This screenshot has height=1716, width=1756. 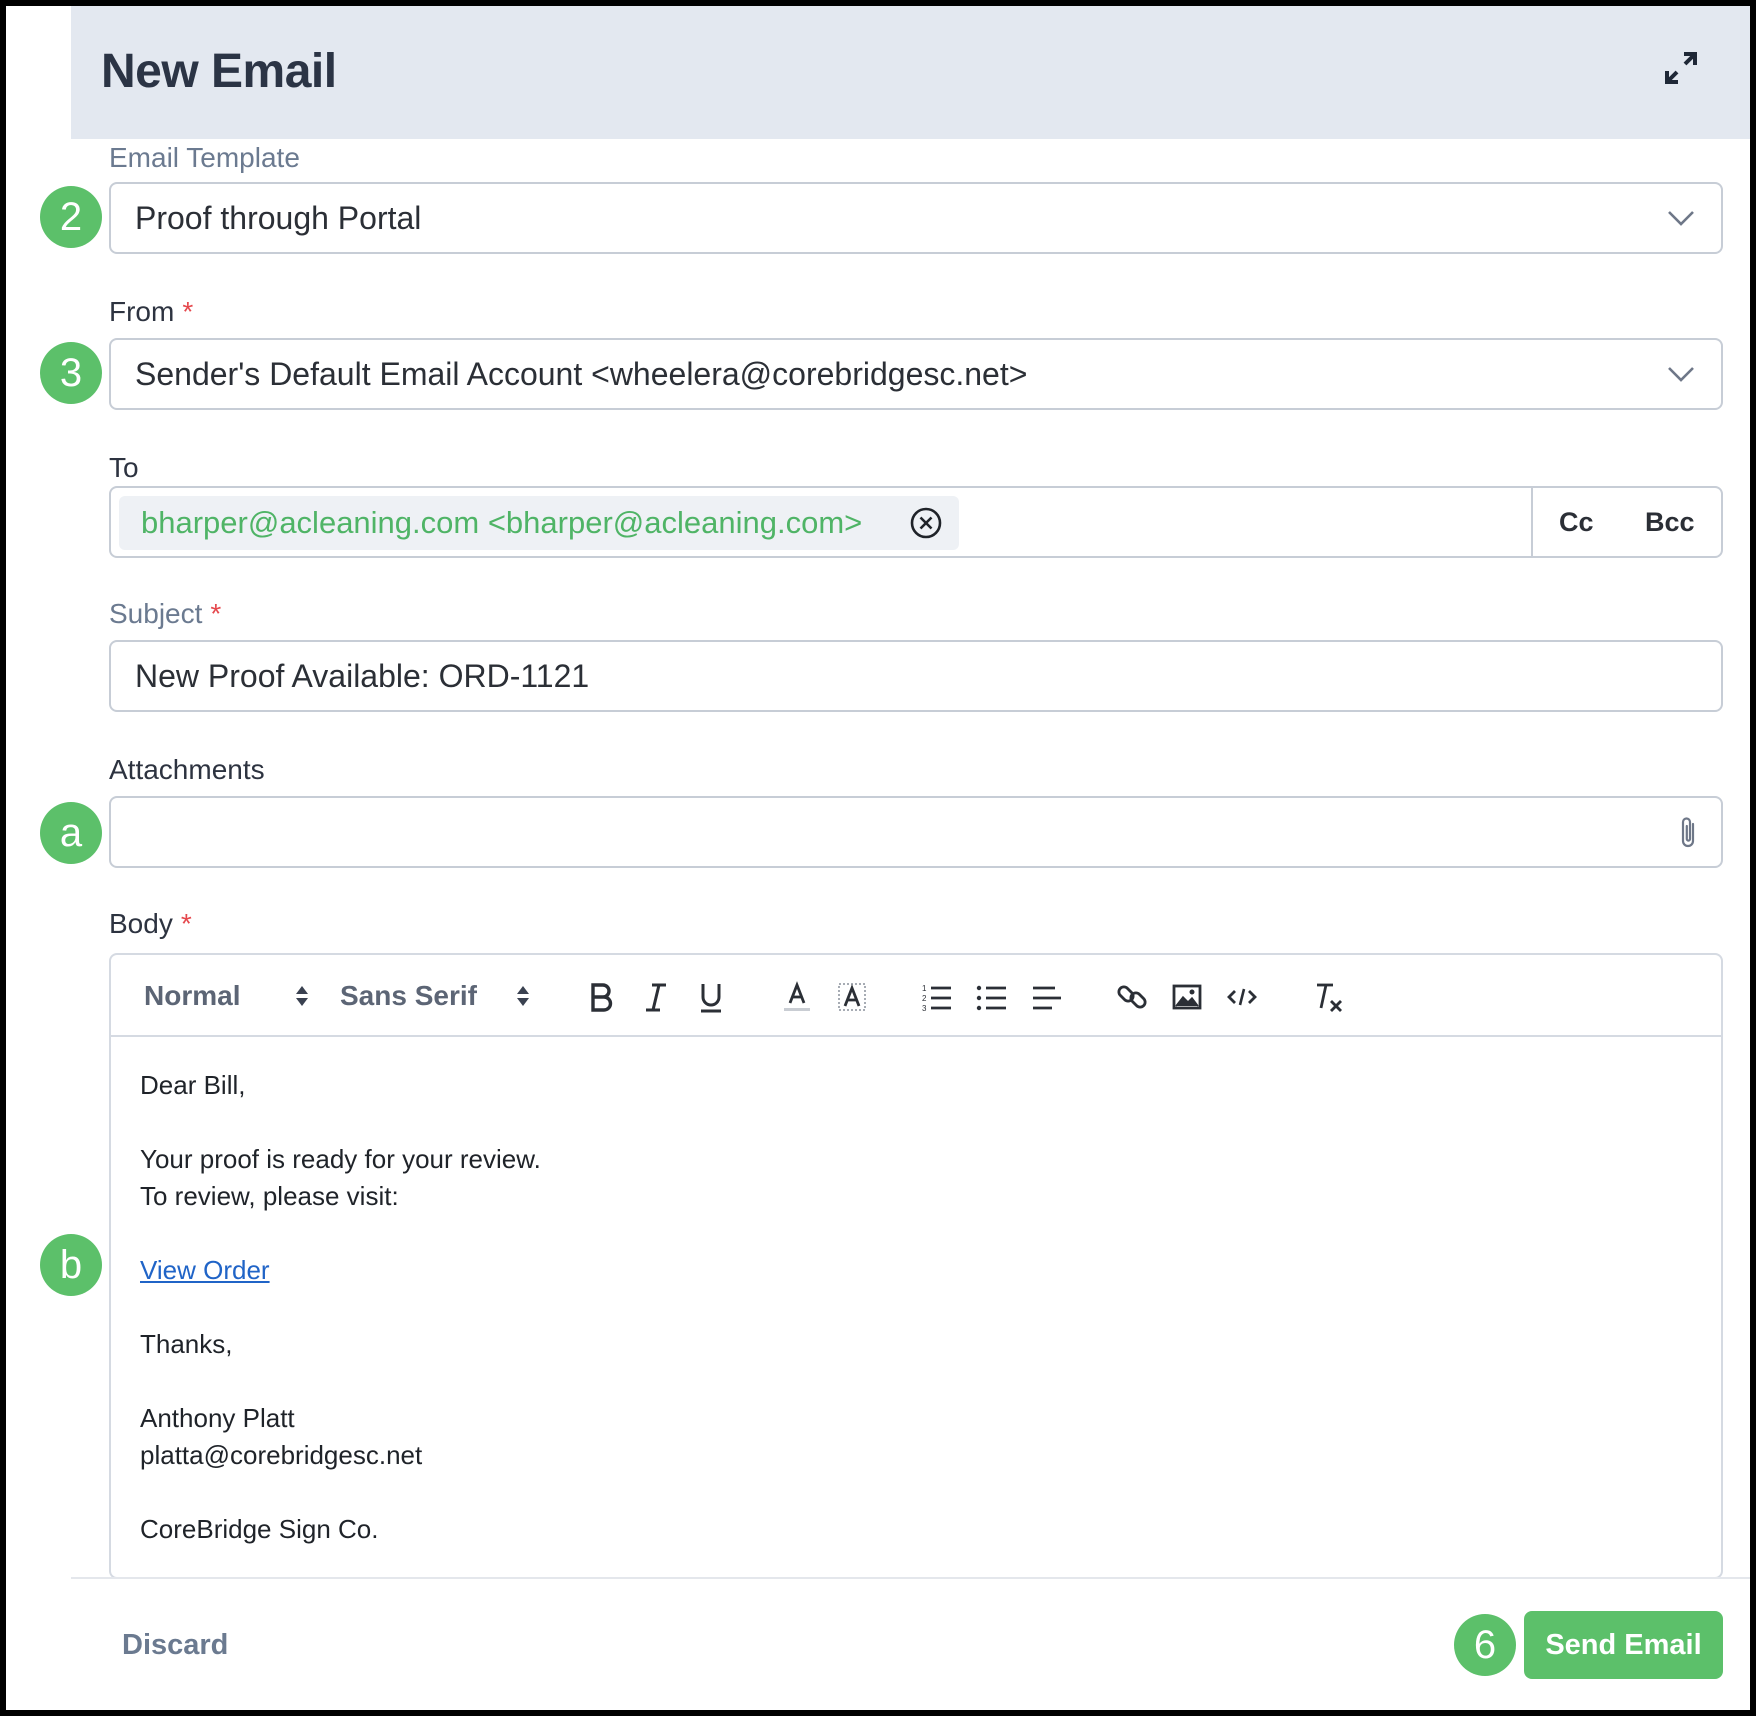 What do you see at coordinates (1681, 68) in the screenshot?
I see `expand-arrows-icon` at bounding box center [1681, 68].